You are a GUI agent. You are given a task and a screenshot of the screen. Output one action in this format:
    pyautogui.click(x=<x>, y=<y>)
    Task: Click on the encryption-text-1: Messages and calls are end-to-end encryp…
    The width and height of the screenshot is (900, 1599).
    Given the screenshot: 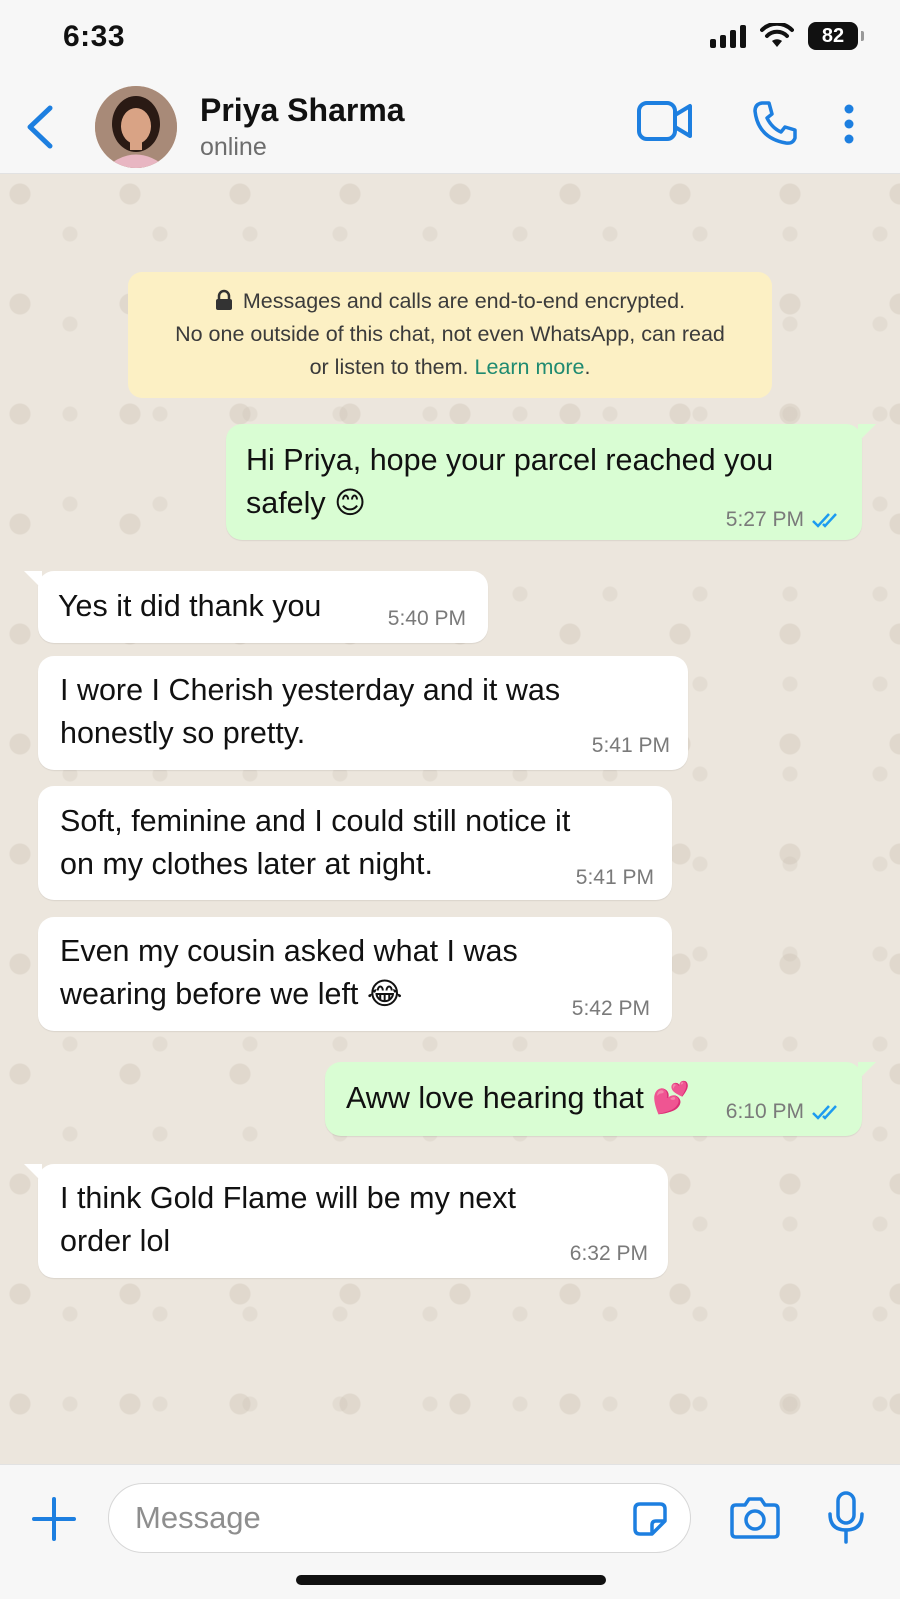 What is the action you would take?
    pyautogui.click(x=464, y=301)
    